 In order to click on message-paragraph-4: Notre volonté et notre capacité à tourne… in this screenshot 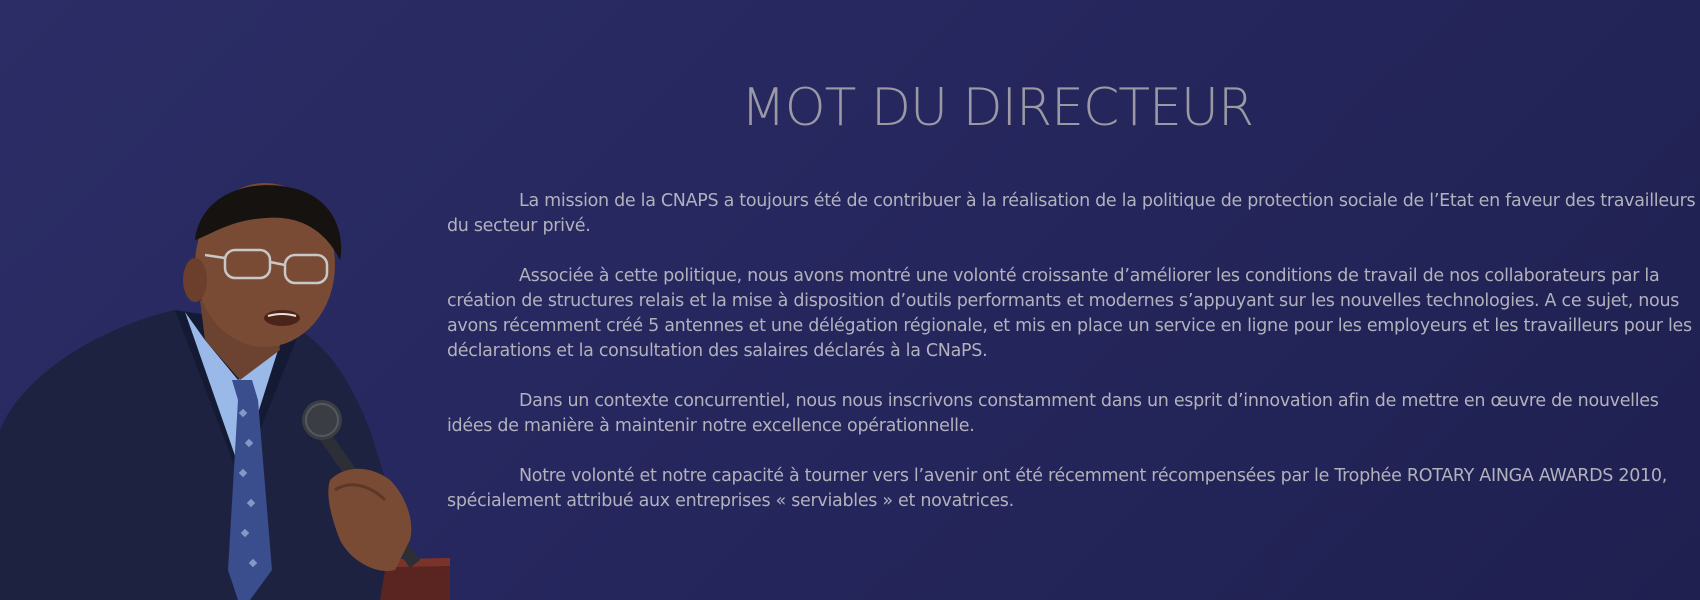, I will do `click(1057, 488)`.